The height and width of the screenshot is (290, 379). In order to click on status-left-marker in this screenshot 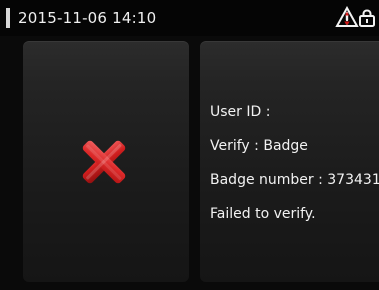, I will do `click(8, 18)`.